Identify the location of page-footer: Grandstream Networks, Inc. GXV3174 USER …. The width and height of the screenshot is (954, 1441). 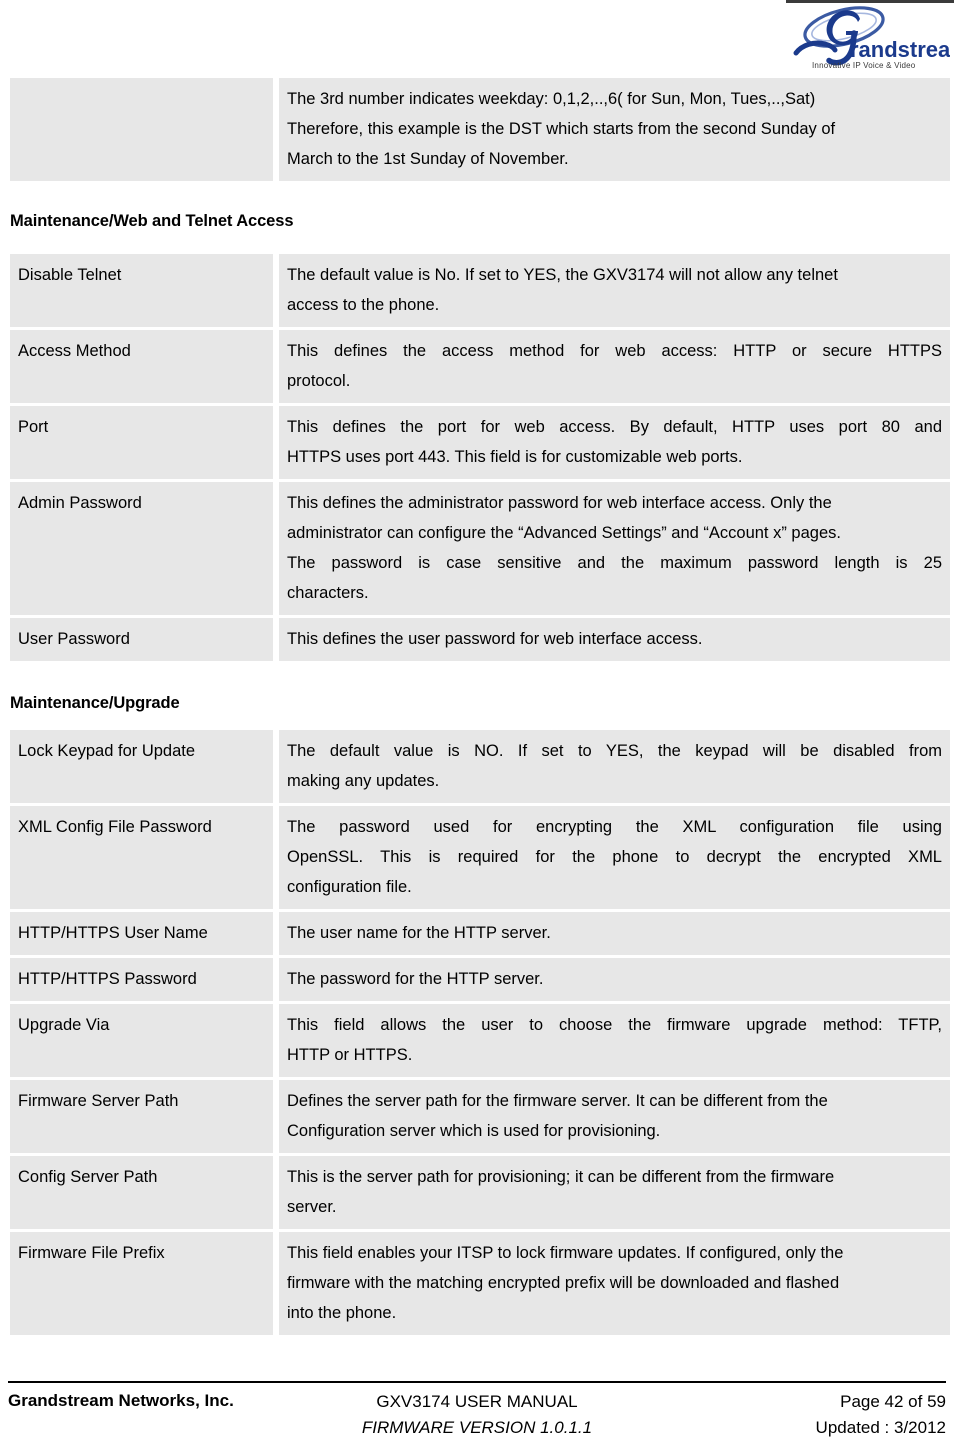
(477, 1411).